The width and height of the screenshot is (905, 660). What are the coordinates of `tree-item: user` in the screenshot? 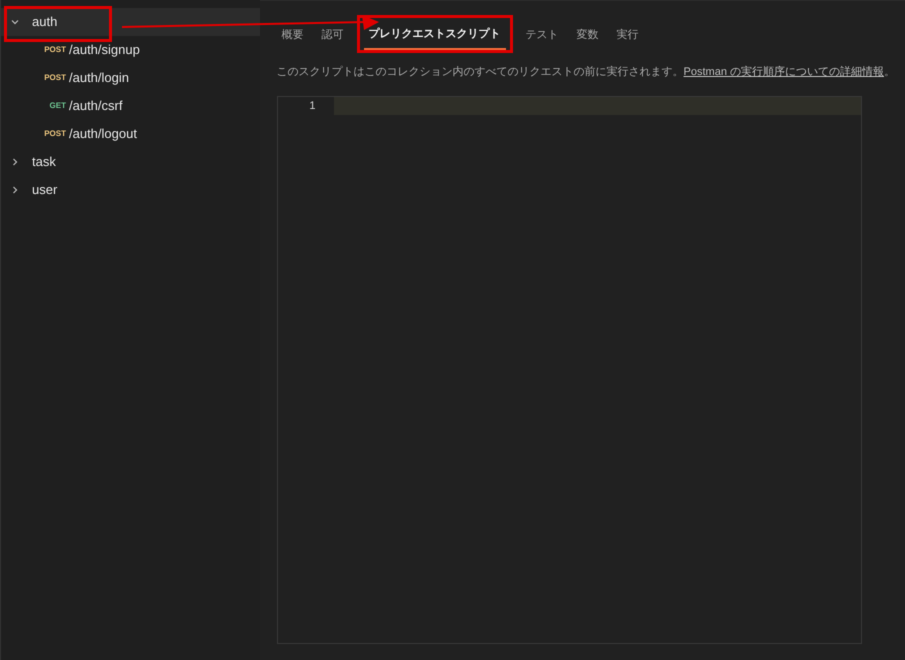 It's located at (130, 190).